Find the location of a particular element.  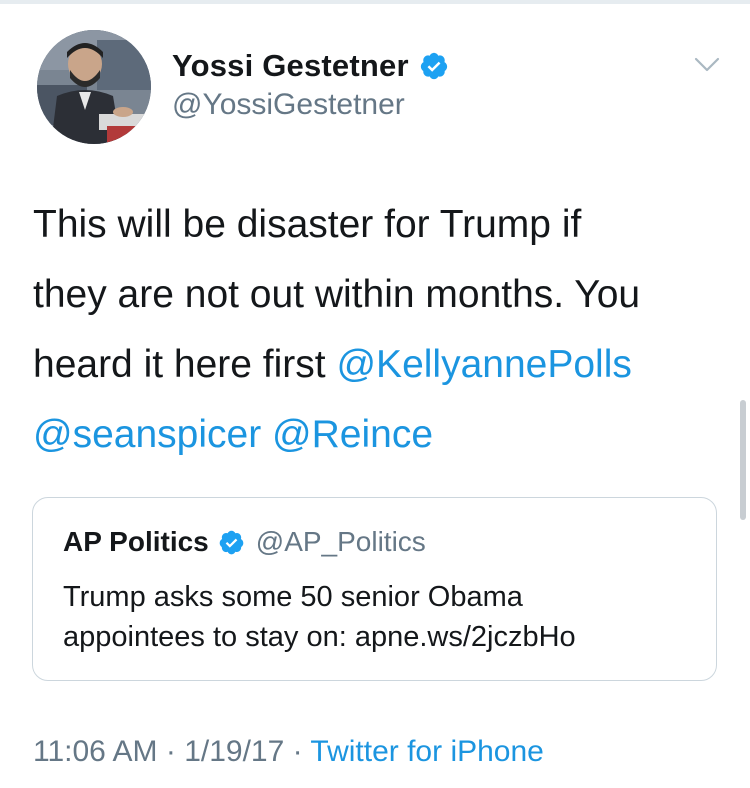

quoted-text-line: Trump asks some 50 senior Obama is located at coordinates (293, 597).